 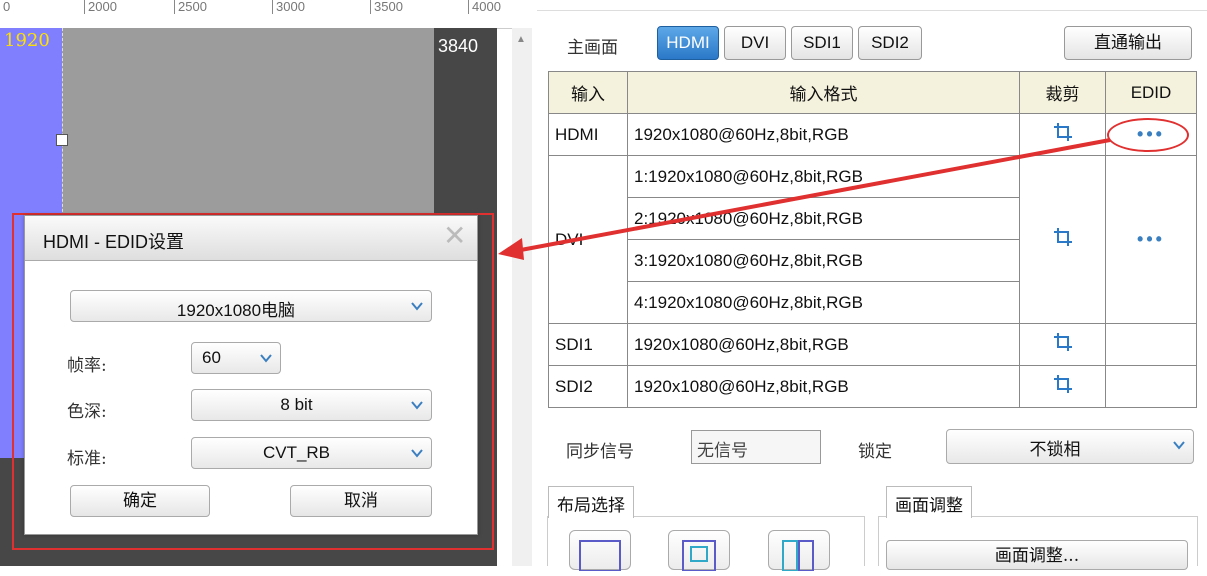 I want to click on layer-width-value: 3840, so click(x=458, y=46).